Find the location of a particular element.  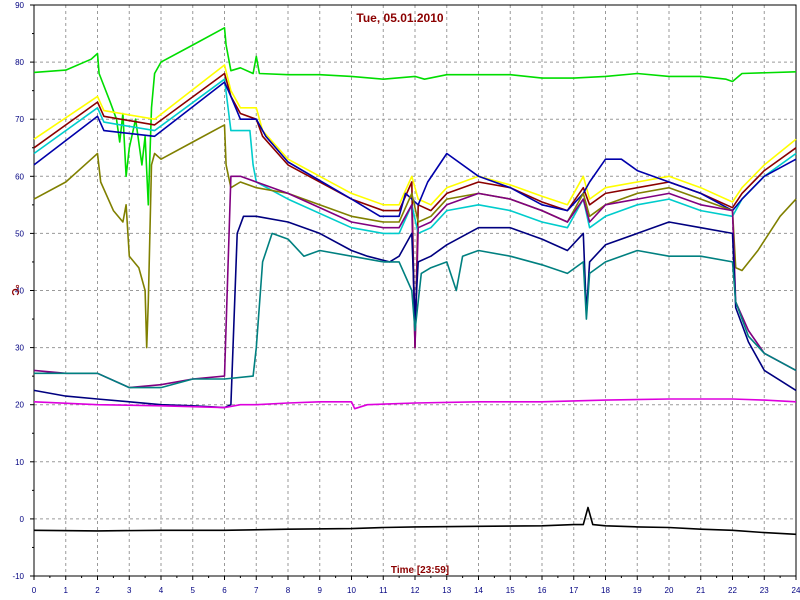

y-tick-label: 30 is located at coordinates (19, 348).